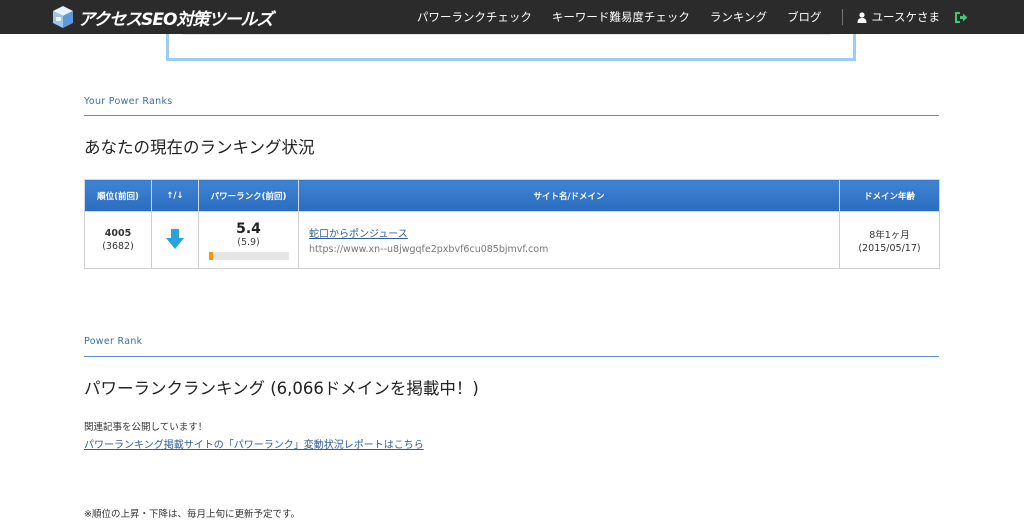  Describe the element at coordinates (507, 34) in the screenshot. I see `top-panel-divider` at that location.